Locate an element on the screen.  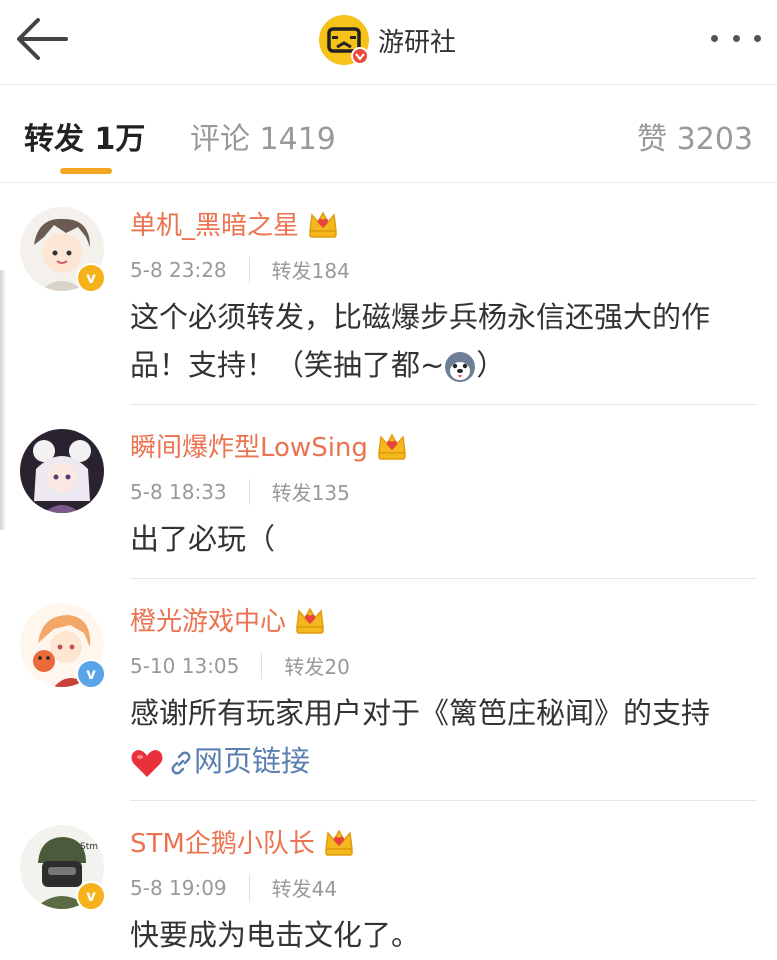
back-arrow-icon is located at coordinates (42, 39).